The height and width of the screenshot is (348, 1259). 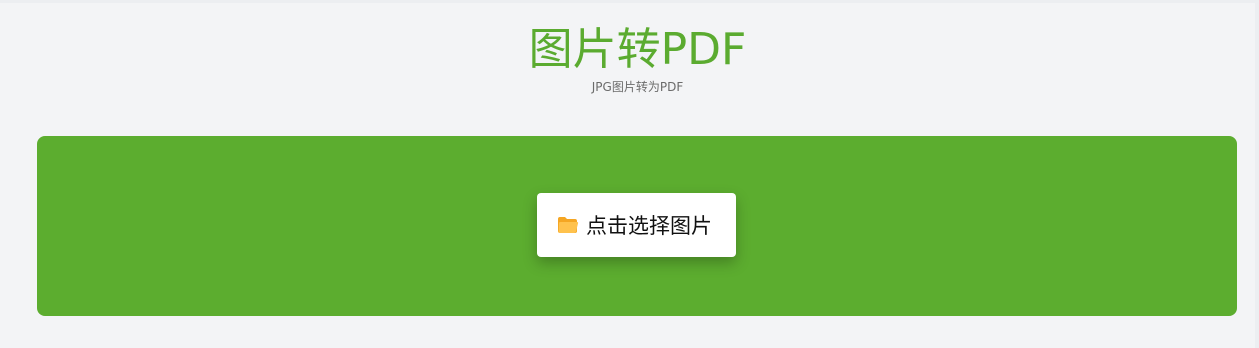 What do you see at coordinates (568, 225) in the screenshot?
I see `folder-icon` at bounding box center [568, 225].